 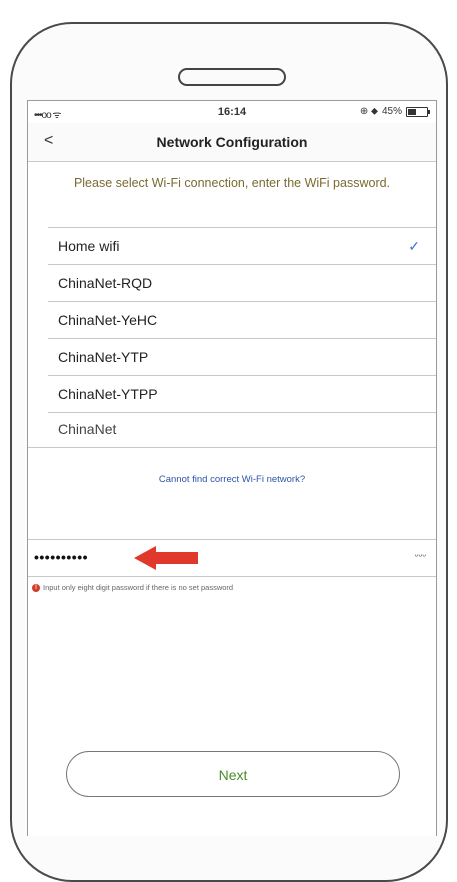 I want to click on next-button: Next, so click(x=233, y=774).